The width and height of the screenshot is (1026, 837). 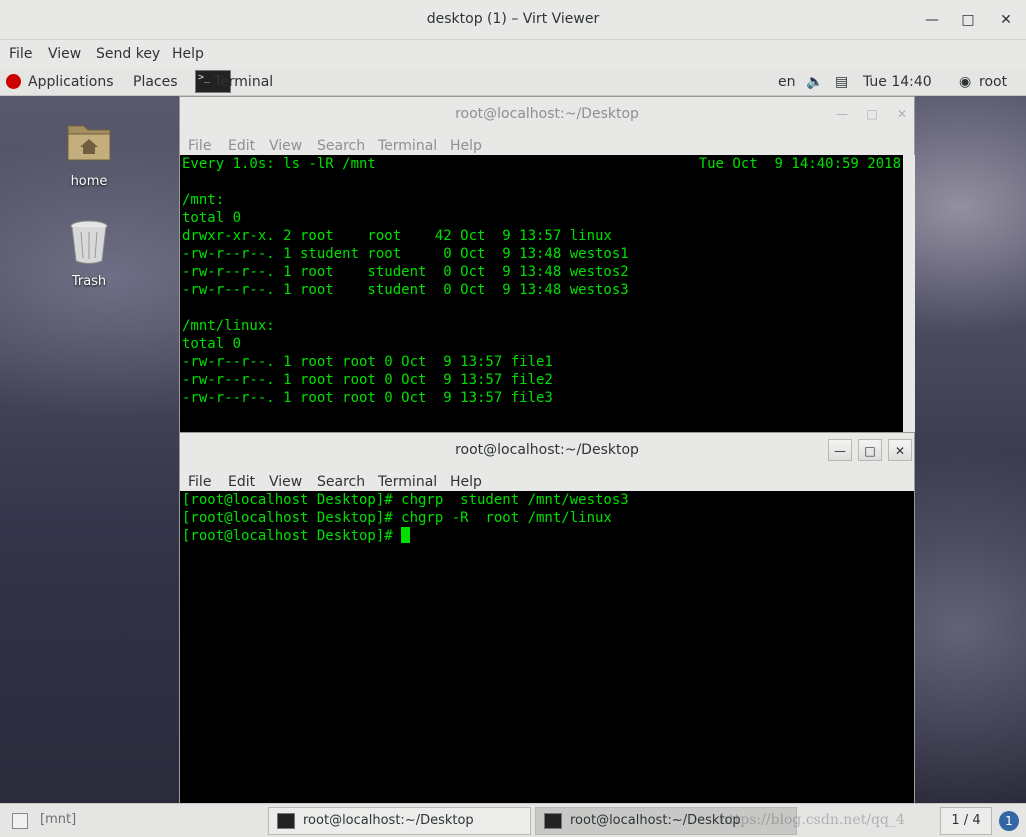 What do you see at coordinates (89, 281) in the screenshot?
I see `trash-label: Trash` at bounding box center [89, 281].